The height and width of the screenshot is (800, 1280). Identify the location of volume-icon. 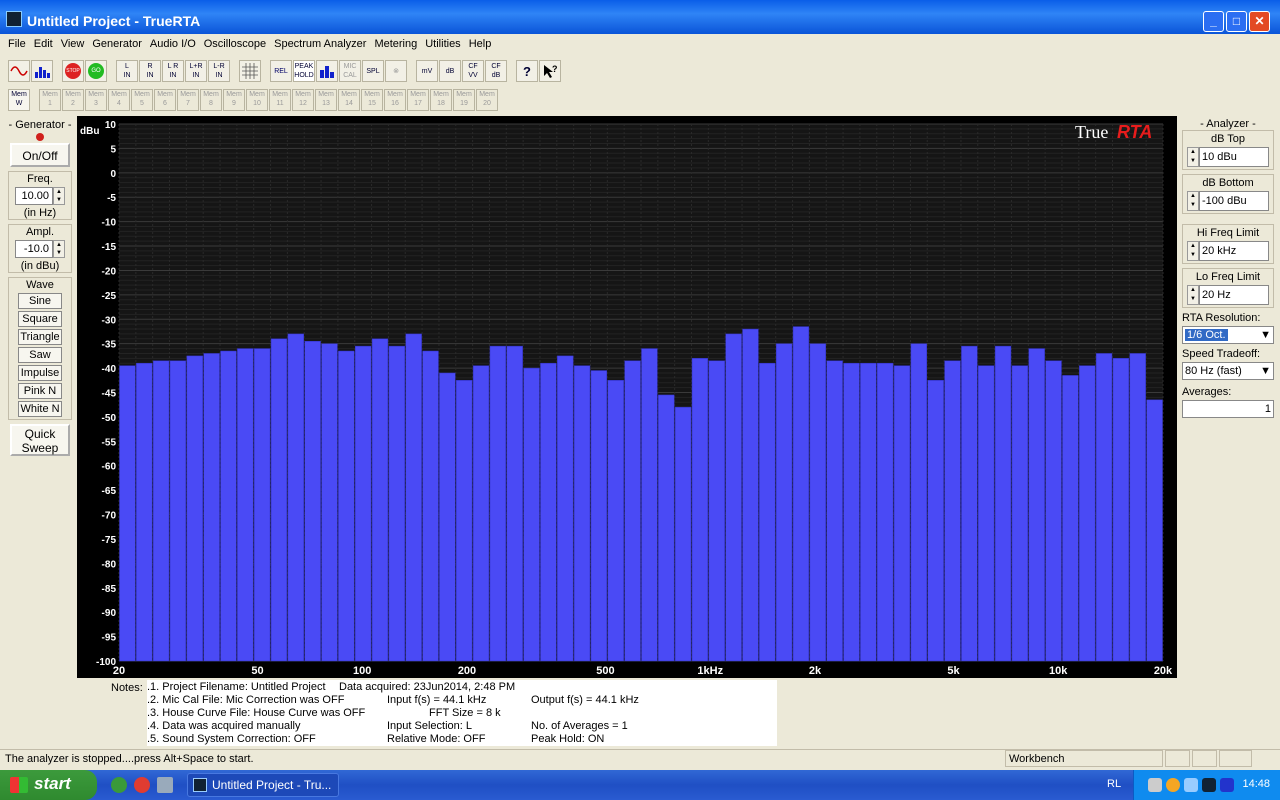
(1191, 785).